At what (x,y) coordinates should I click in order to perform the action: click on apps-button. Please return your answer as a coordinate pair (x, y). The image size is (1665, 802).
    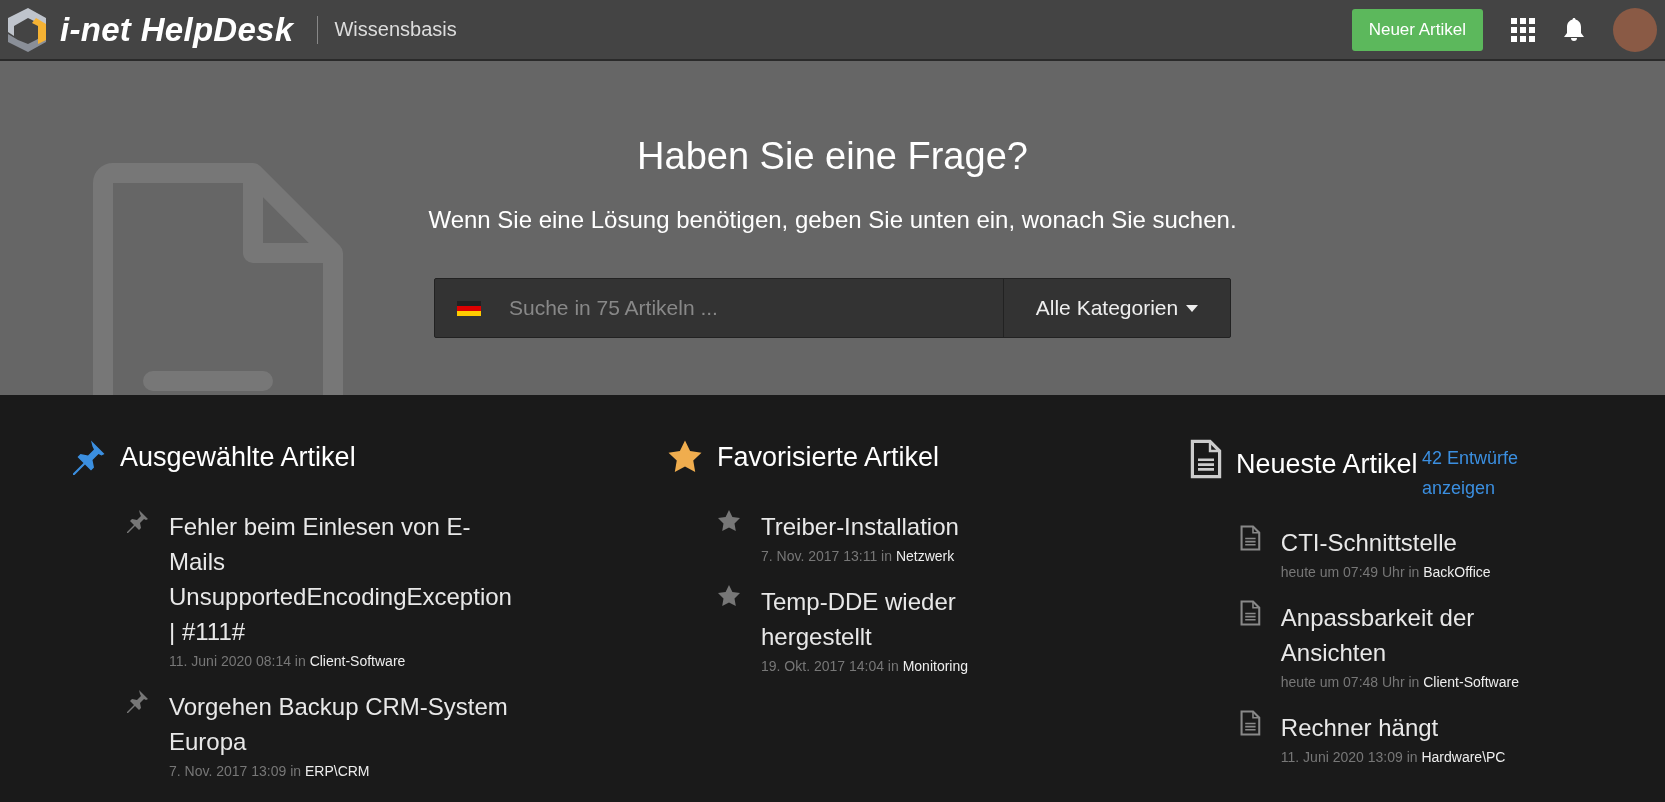
    Looking at the image, I should click on (1523, 29).